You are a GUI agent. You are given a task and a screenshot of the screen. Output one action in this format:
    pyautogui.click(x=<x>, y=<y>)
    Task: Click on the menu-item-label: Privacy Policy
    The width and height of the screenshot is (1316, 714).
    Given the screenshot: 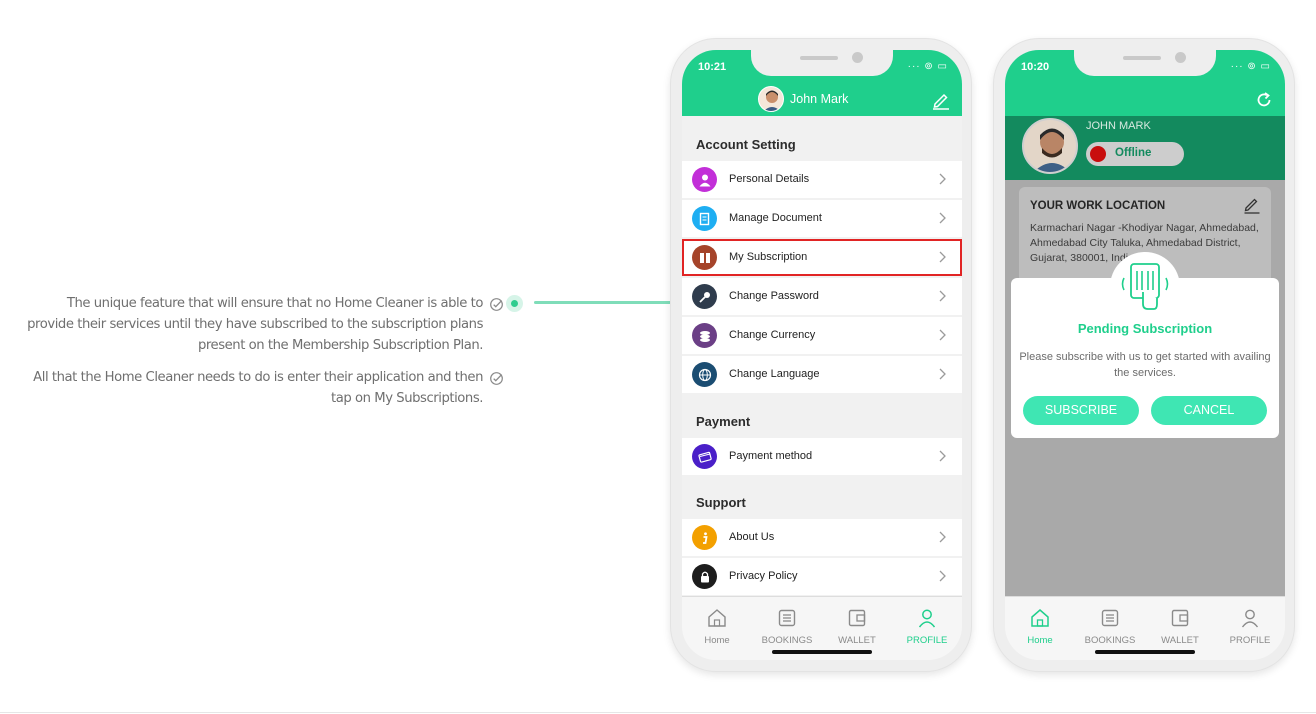 What is the action you would take?
    pyautogui.click(x=763, y=576)
    